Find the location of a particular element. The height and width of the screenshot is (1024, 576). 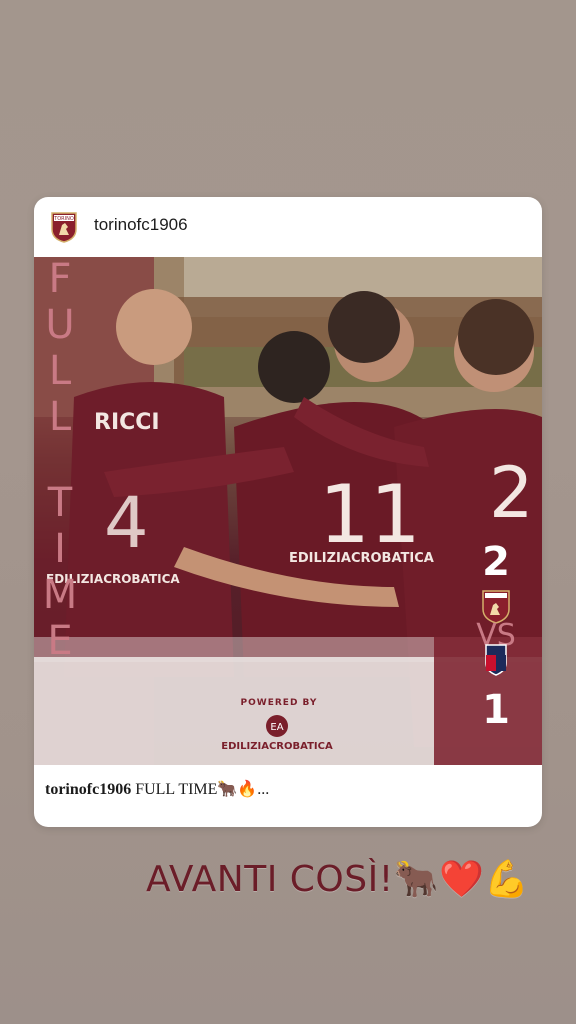

powered-by-label: POWERED BY is located at coordinates (279, 703).